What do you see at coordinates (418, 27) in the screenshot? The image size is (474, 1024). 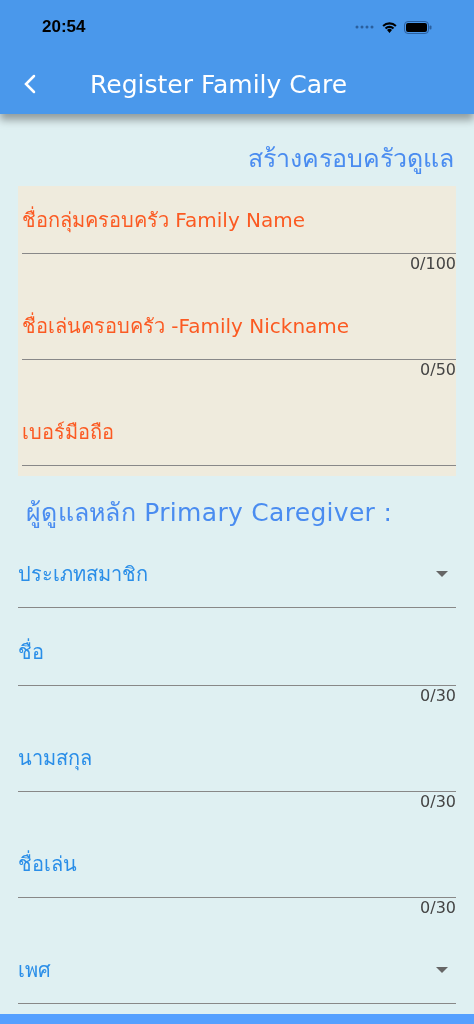 I see `battery-icon` at bounding box center [418, 27].